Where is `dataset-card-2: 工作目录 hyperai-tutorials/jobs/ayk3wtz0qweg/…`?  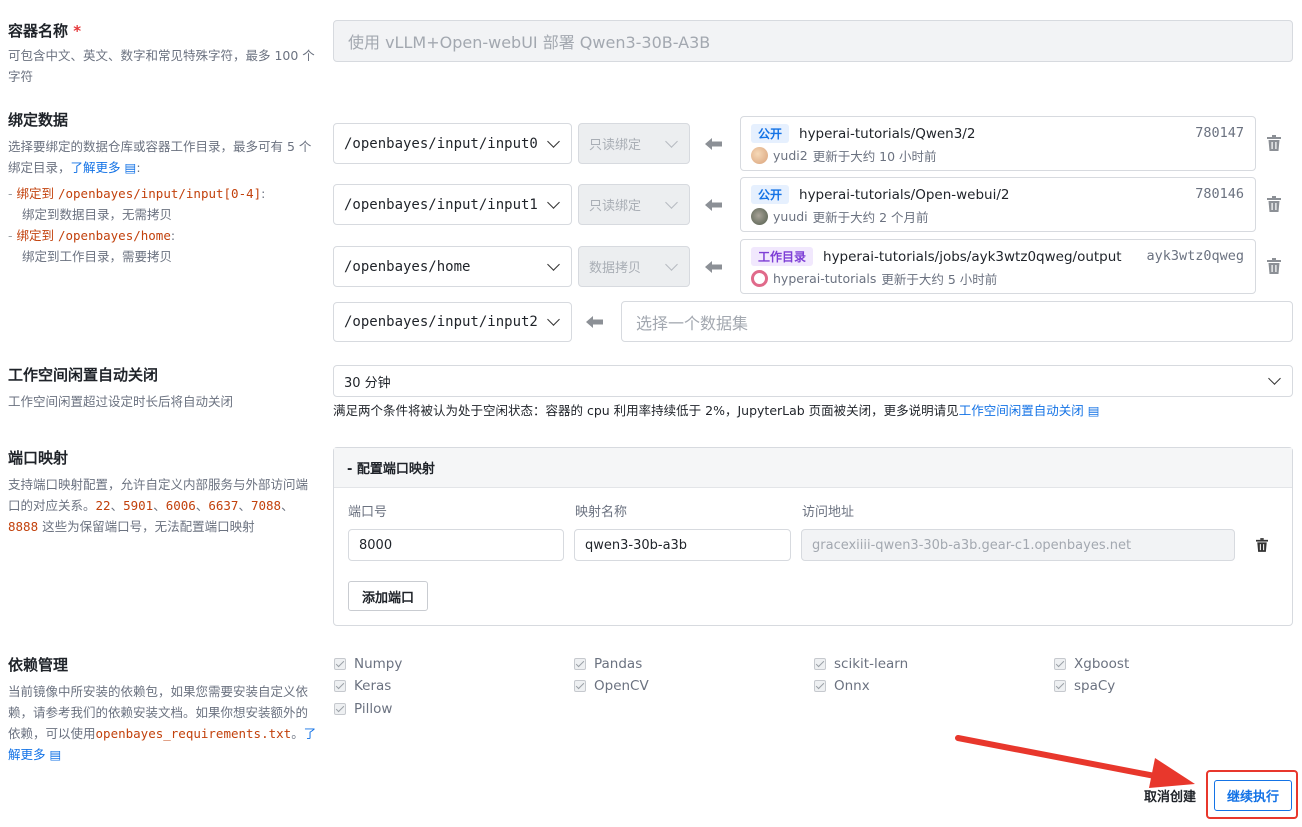 dataset-card-2: 工作目录 hyperai-tutorials/jobs/ayk3wtz0qweg/… is located at coordinates (998, 266).